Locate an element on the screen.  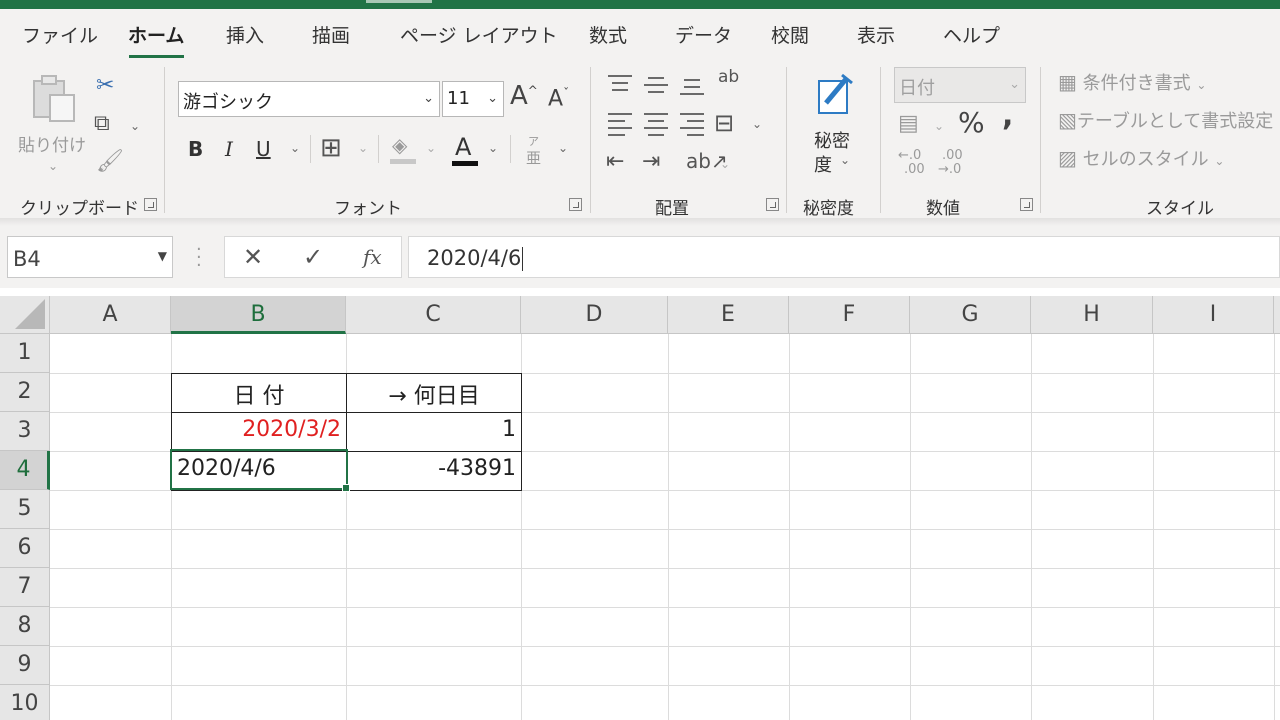
italic-button: I is located at coordinates (229, 149).